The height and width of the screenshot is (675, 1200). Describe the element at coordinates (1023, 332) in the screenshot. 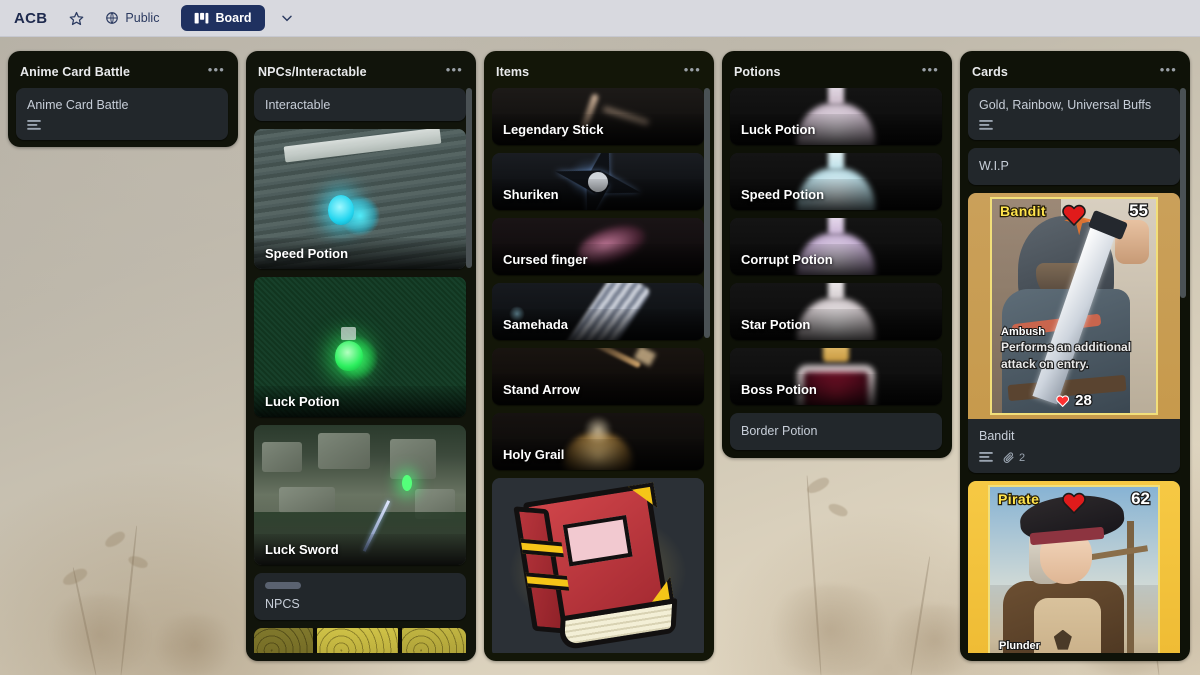

I see `game-card-ability-name: Ambush` at that location.